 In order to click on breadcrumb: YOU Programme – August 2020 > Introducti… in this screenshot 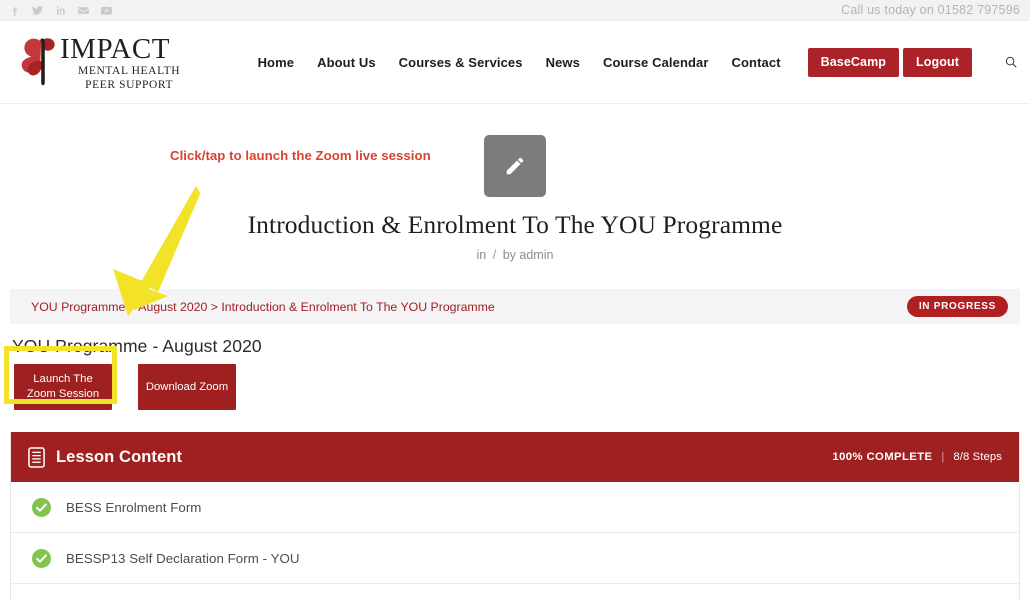, I will do `click(263, 307)`.